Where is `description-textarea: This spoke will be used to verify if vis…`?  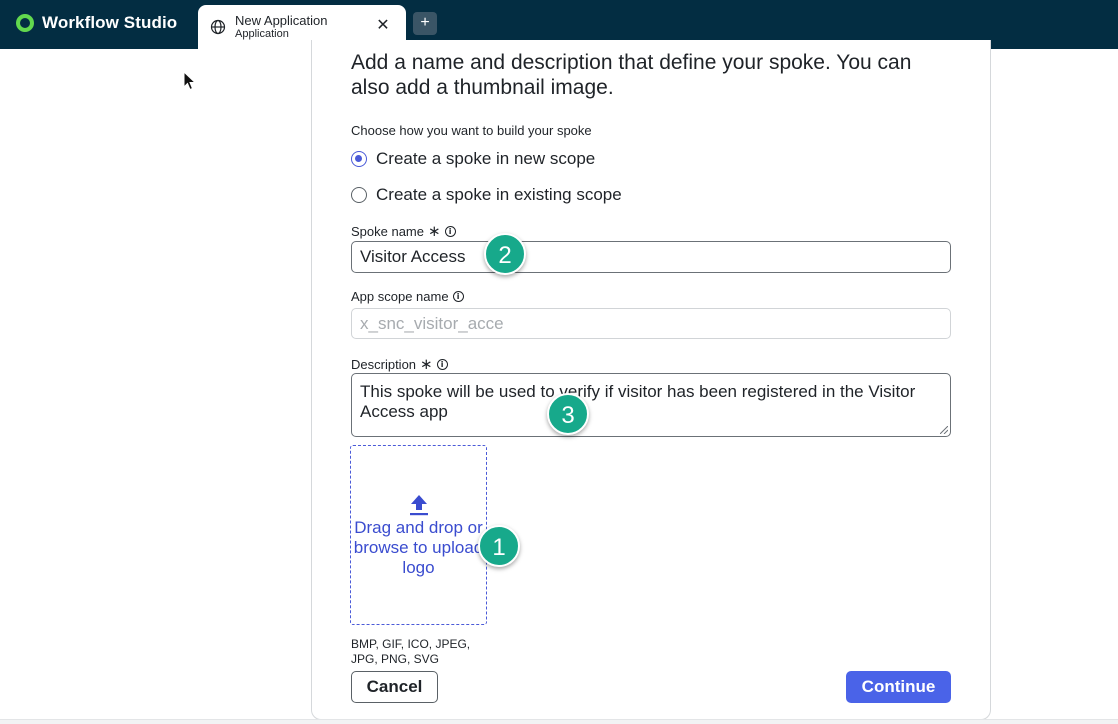
description-textarea: This spoke will be used to verify if vis… is located at coordinates (651, 405).